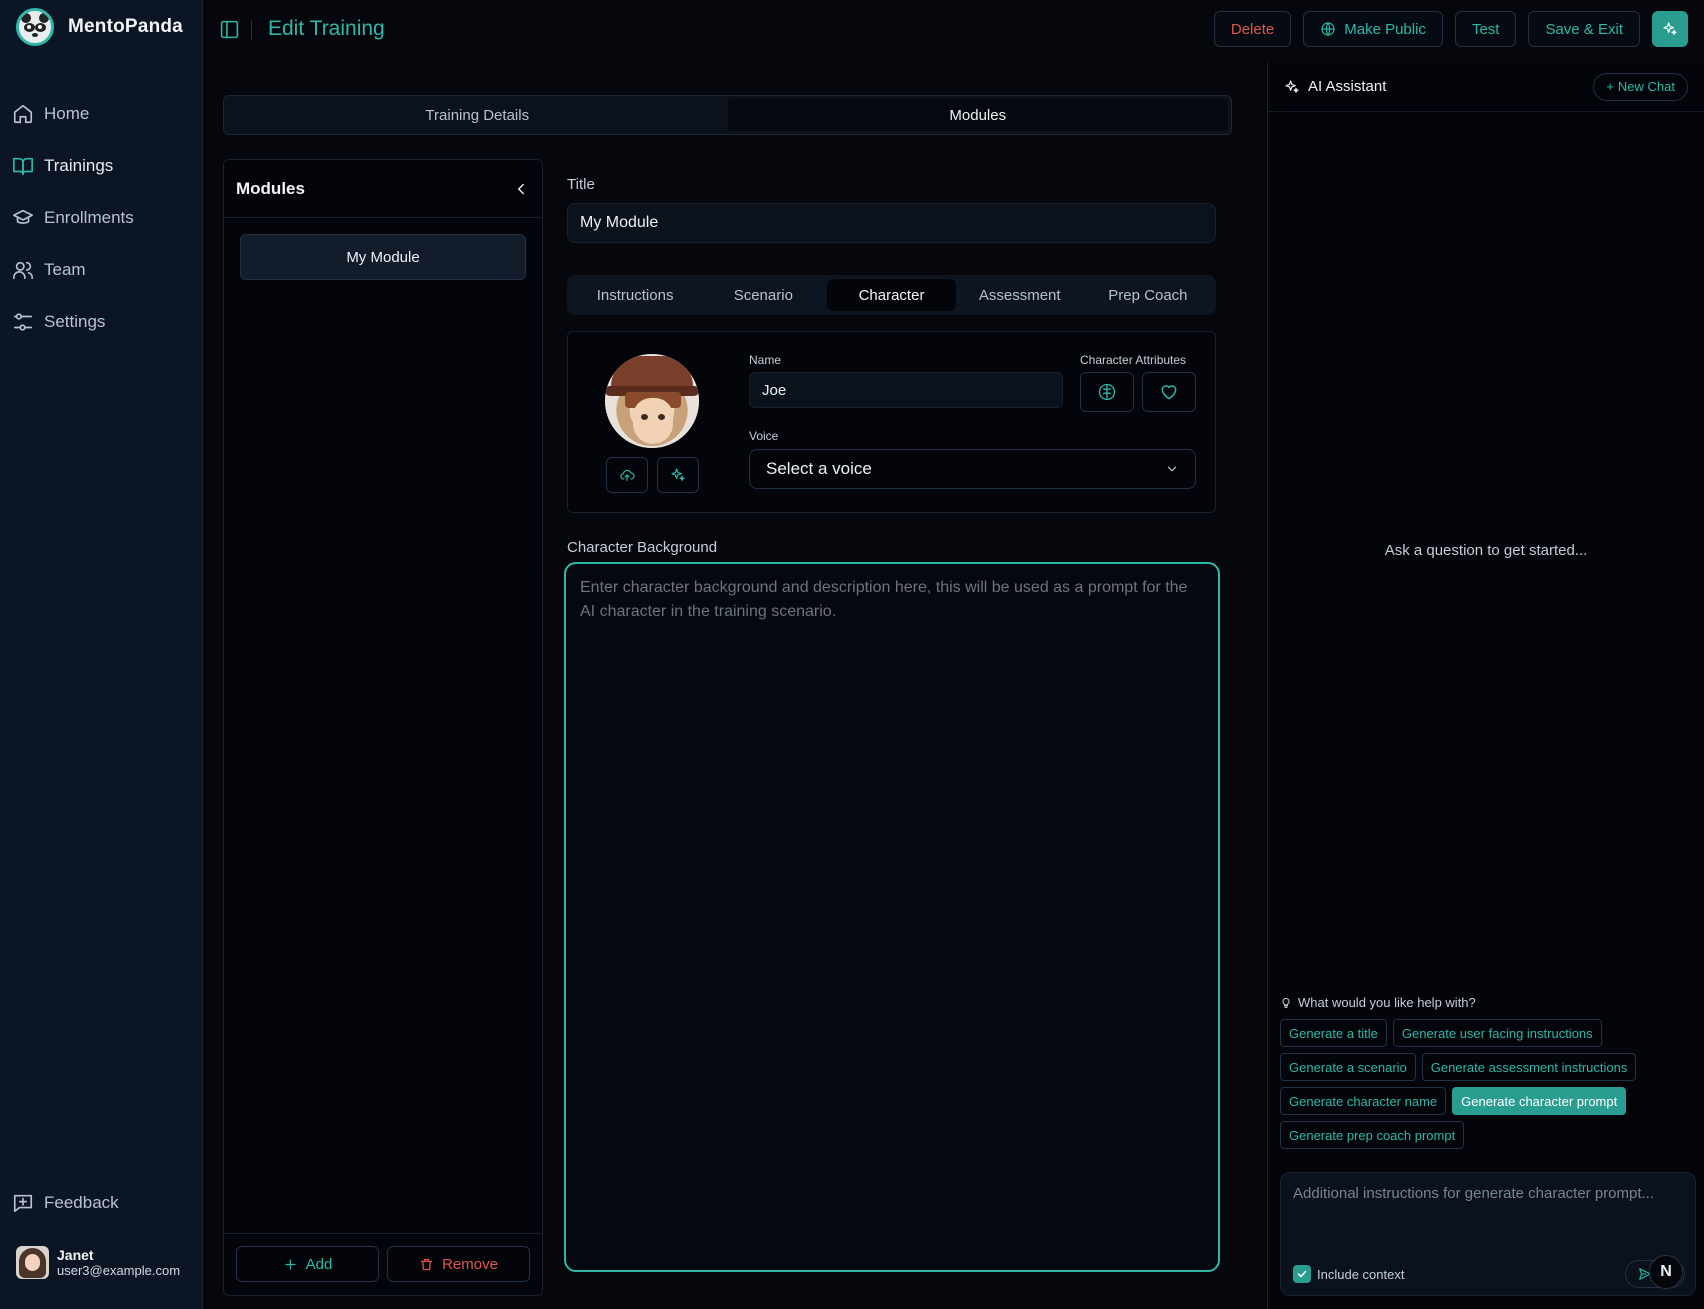 Image resolution: width=1704 pixels, height=1309 pixels. What do you see at coordinates (102, 166) in the screenshot?
I see `sidebar-item-trainings: Trainings` at bounding box center [102, 166].